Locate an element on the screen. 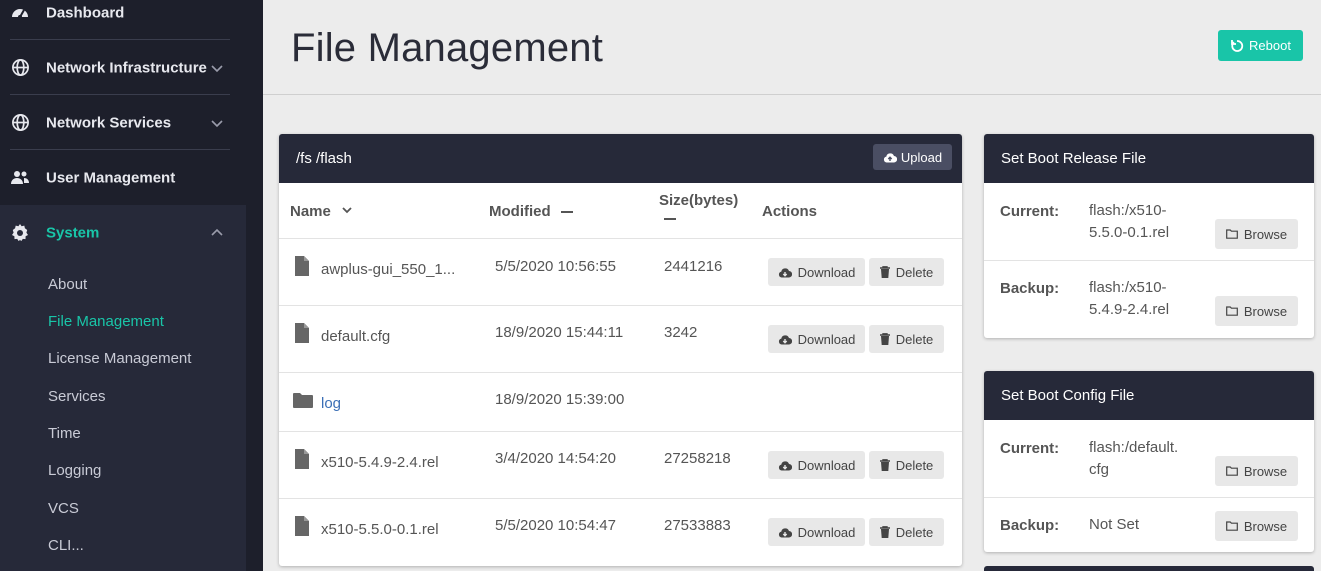 The width and height of the screenshot is (1321, 571). browse-current-config-button: Browse is located at coordinates (1256, 471).